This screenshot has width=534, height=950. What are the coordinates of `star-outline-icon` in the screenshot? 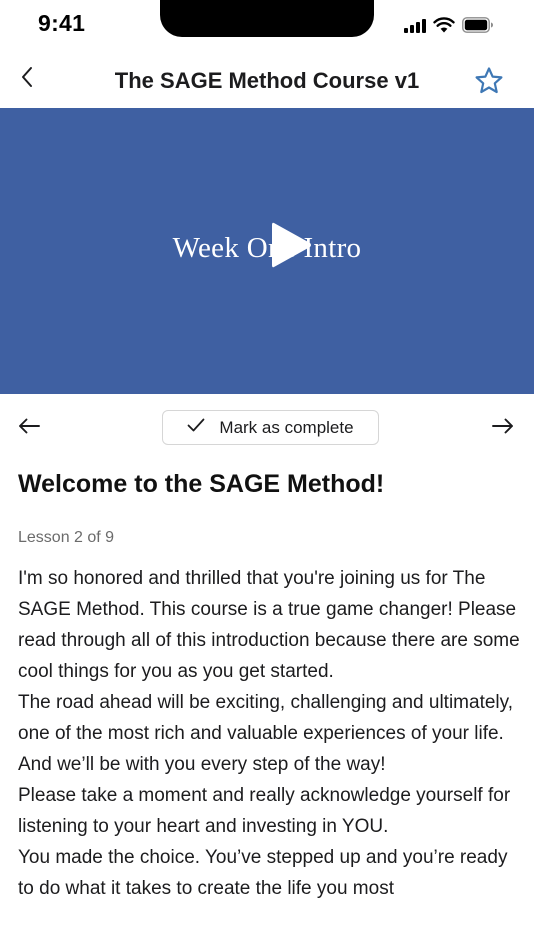 It's located at (489, 83).